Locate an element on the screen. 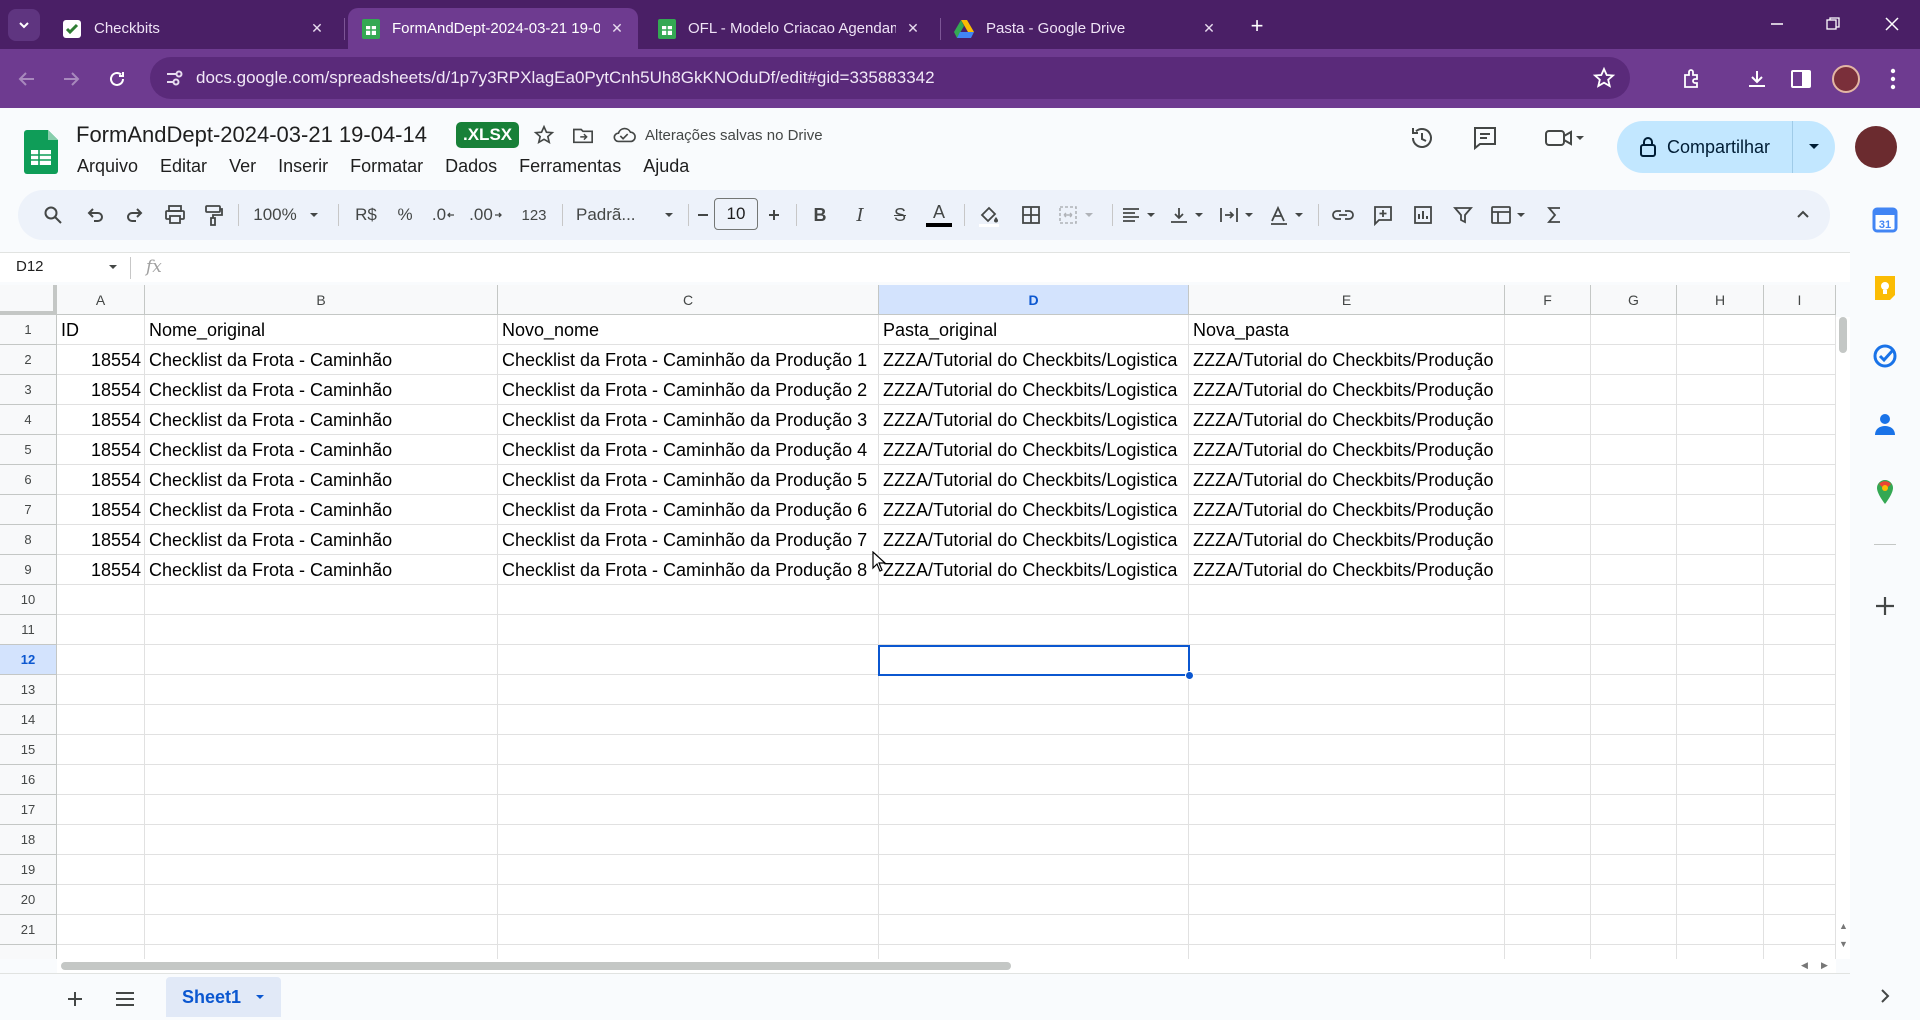  select-all-corner is located at coordinates (28, 300).